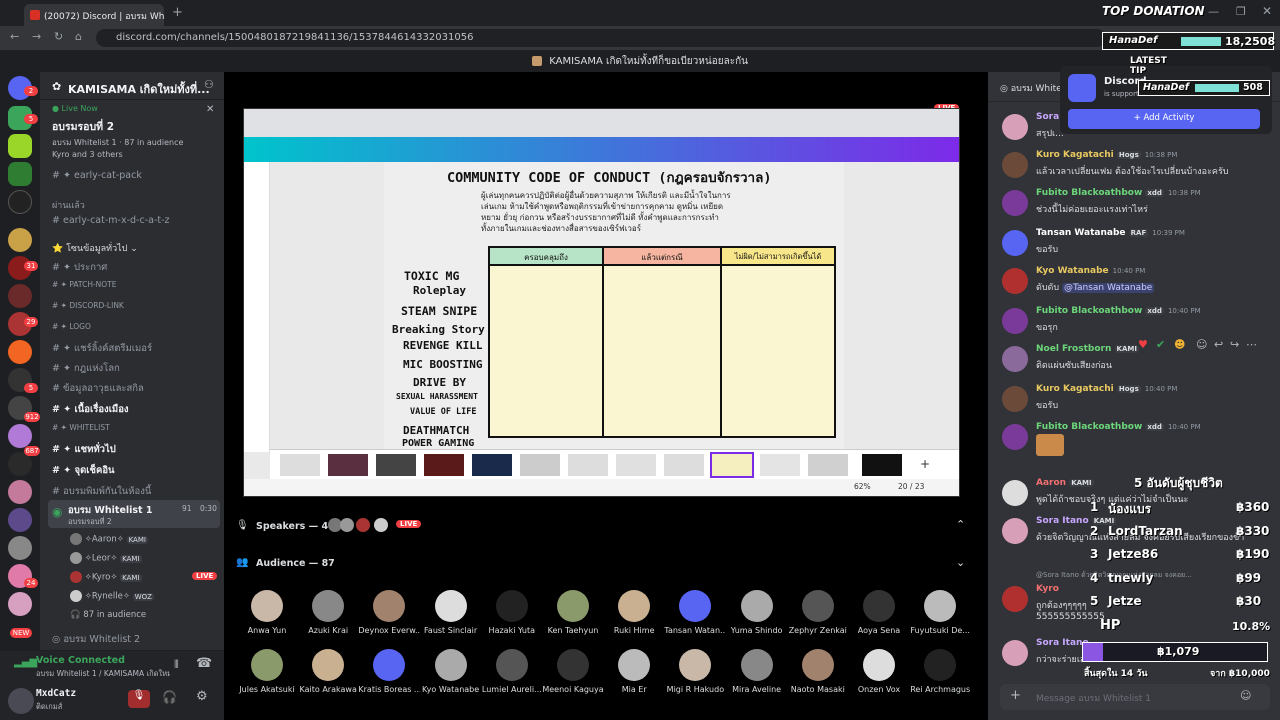 Image resolution: width=1280 pixels, height=720 pixels. What do you see at coordinates (1062, 643) in the screenshot?
I see `message-author: Sora Itano` at bounding box center [1062, 643].